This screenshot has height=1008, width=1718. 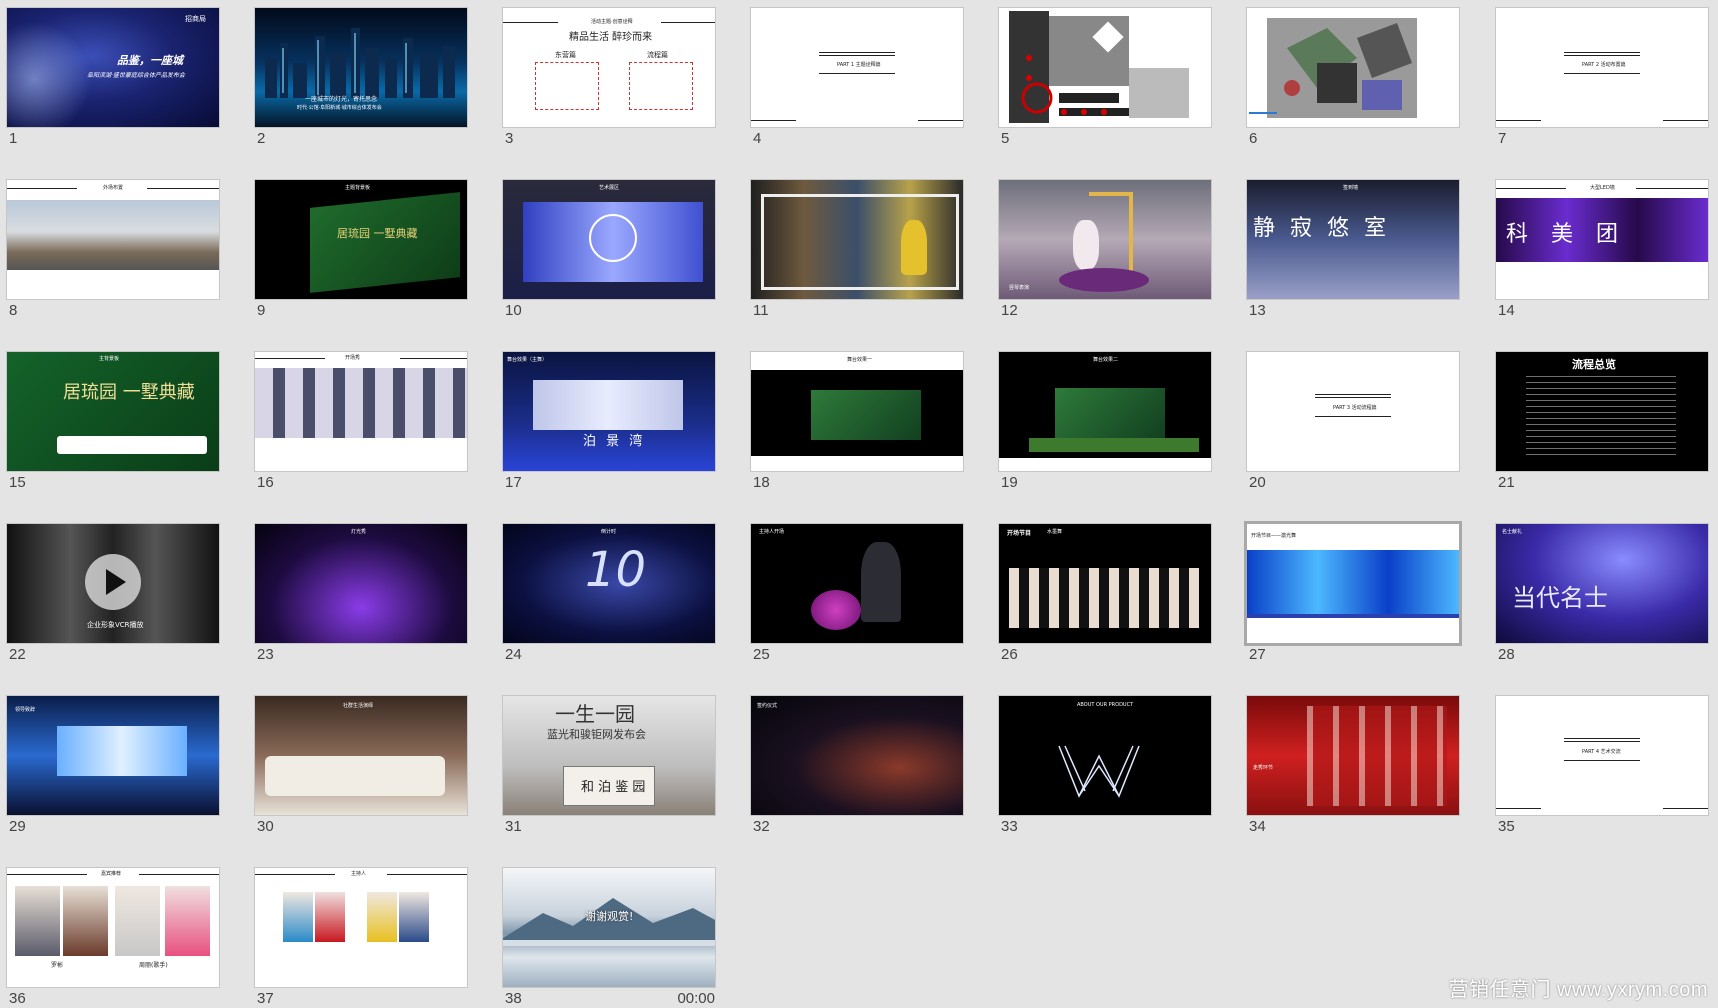 I want to click on slide-number: 34, so click(x=1257, y=826).